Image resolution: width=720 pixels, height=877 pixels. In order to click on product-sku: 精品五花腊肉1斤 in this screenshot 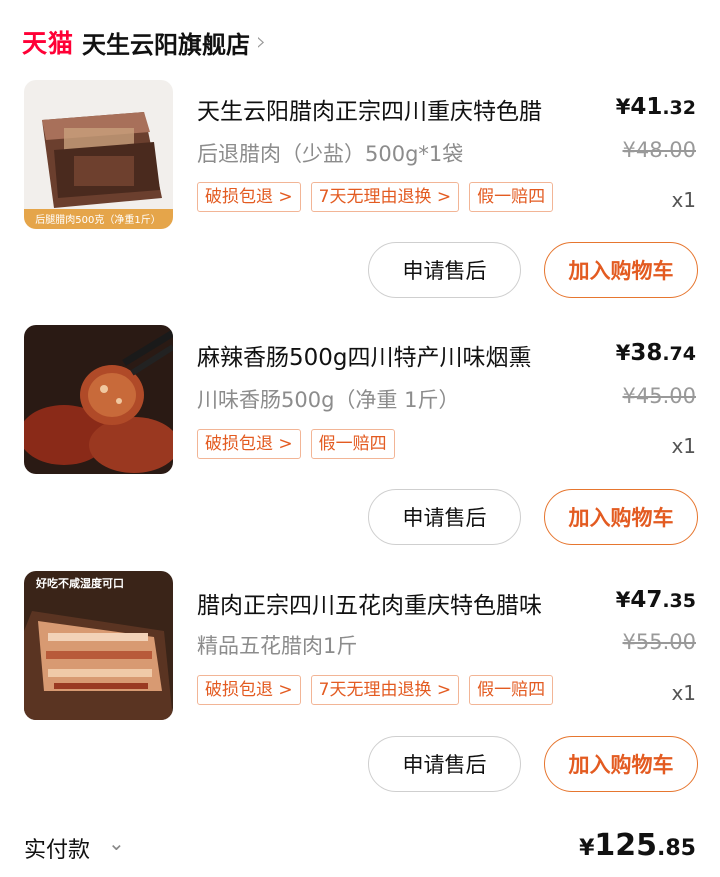, I will do `click(277, 646)`.